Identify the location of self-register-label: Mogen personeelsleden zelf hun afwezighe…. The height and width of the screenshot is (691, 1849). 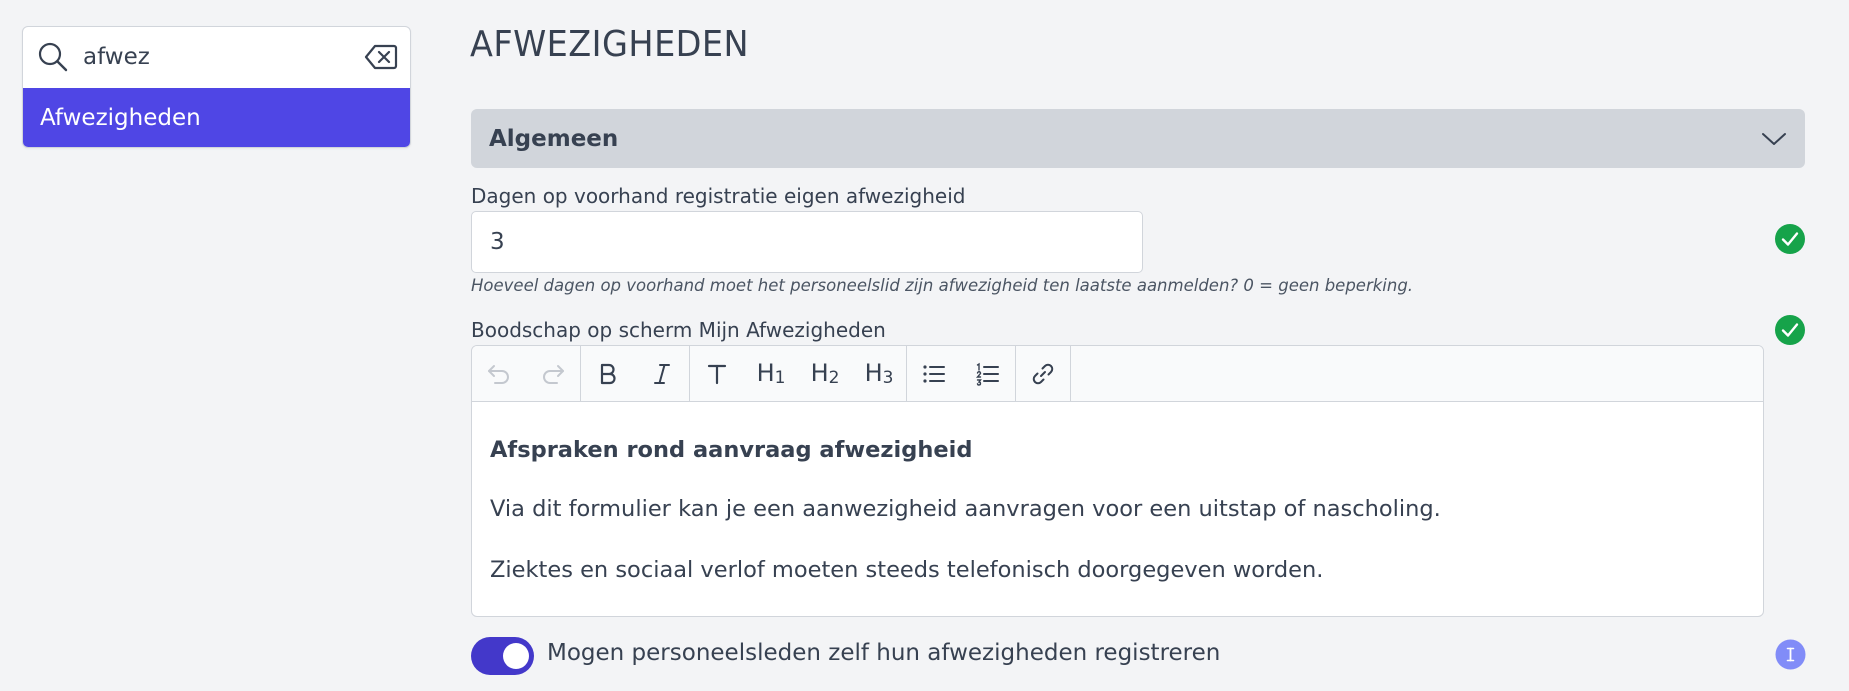
(884, 653).